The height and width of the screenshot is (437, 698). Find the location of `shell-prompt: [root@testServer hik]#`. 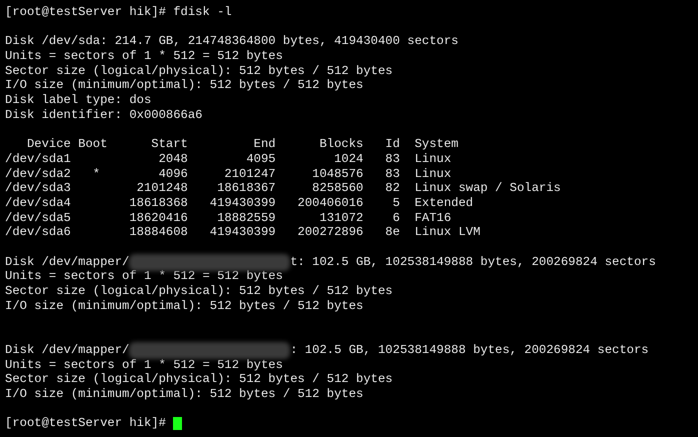

shell-prompt: [root@testServer hik]# is located at coordinates (85, 423).